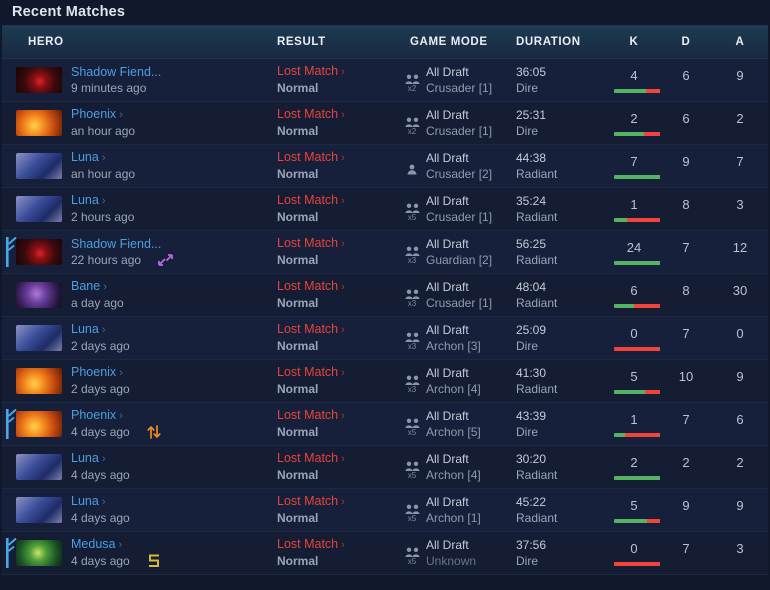  I want to click on rank-bracket-label: Guardian [2], so click(459, 259).